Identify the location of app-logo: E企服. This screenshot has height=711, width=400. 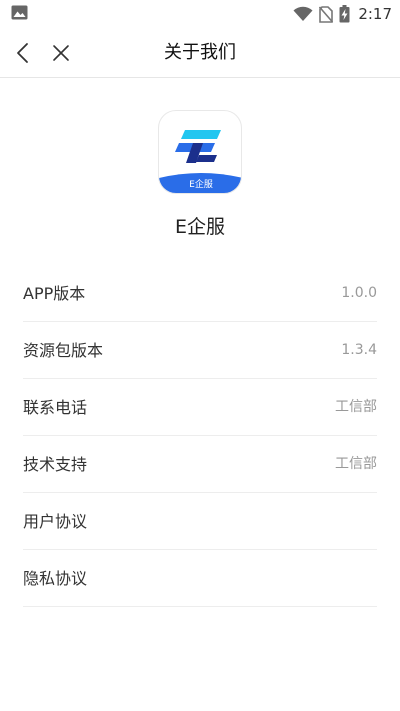
(200, 152).